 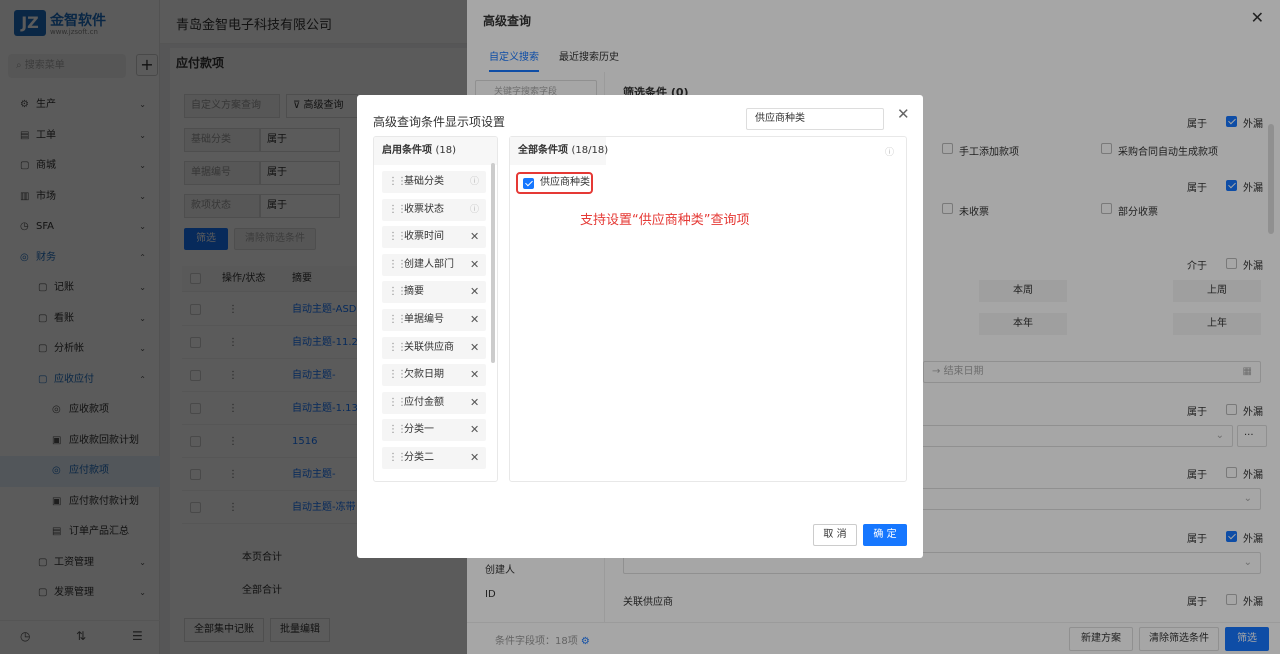 I want to click on enabled-item: ⋮⋮ 收票状态 ⓘ, so click(x=434, y=209).